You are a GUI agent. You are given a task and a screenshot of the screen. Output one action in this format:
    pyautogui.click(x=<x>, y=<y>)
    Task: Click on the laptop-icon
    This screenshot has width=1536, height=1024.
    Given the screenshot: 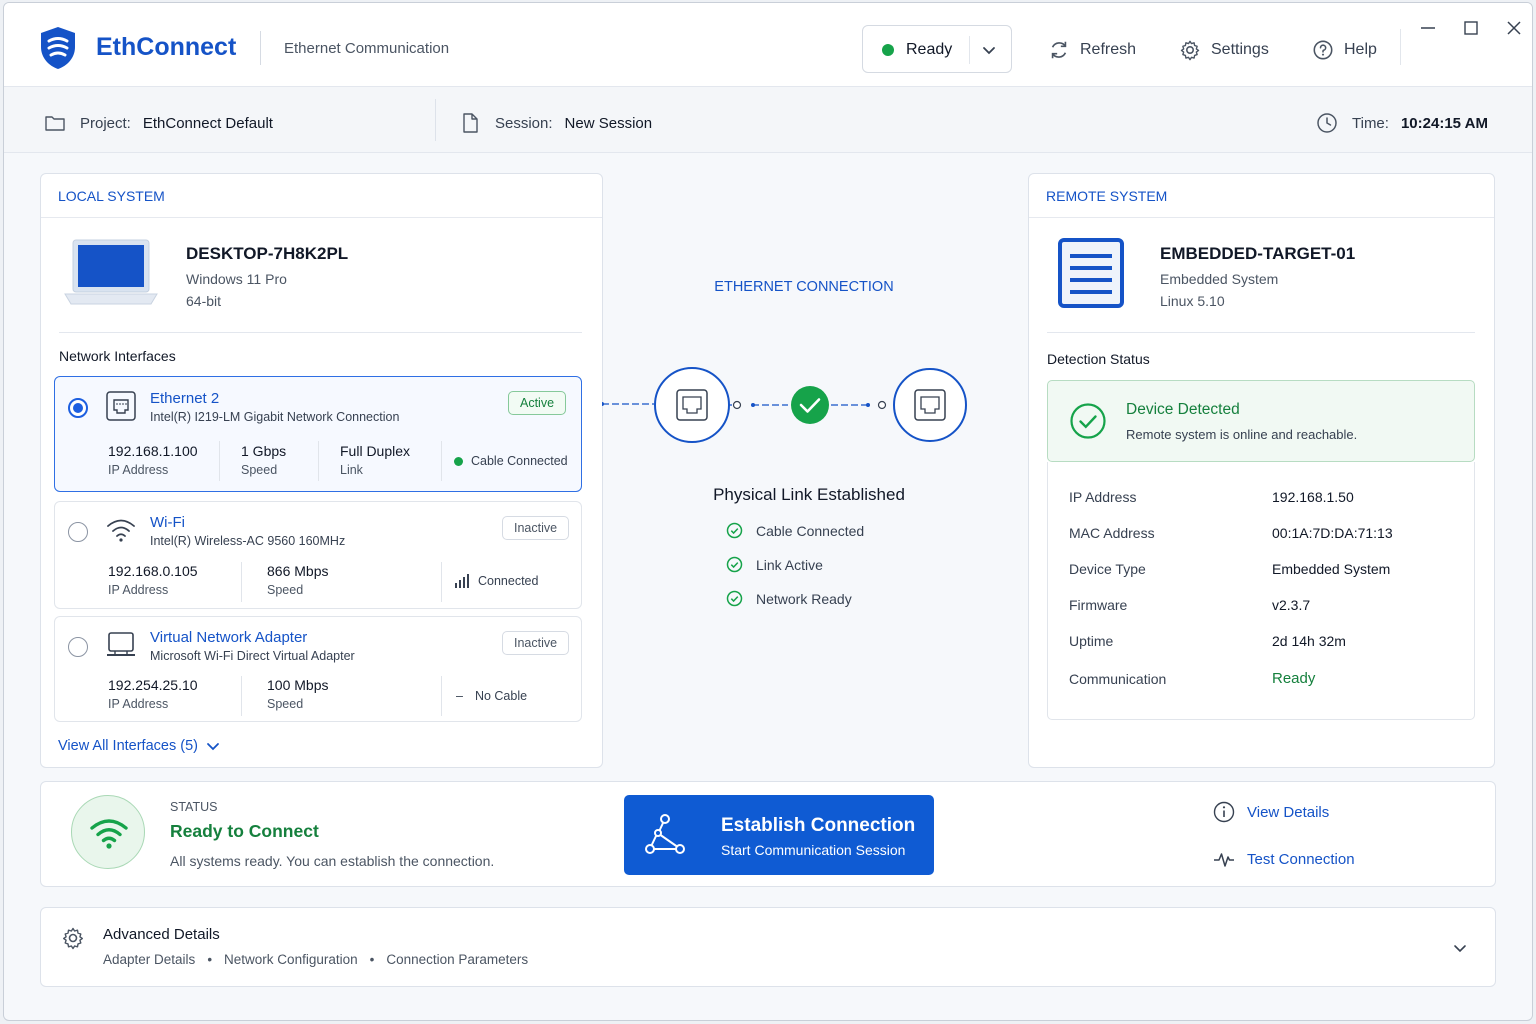 What is the action you would take?
    pyautogui.click(x=111, y=272)
    